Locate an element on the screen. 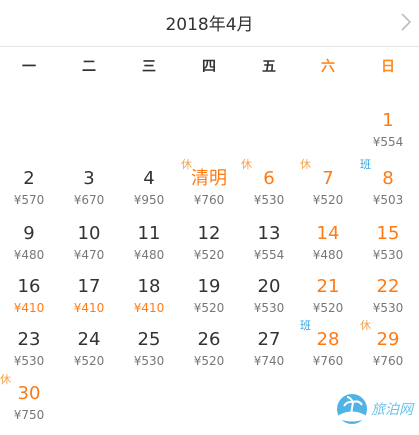 The height and width of the screenshot is (435, 419). day-price: ¥503 is located at coordinates (388, 200).